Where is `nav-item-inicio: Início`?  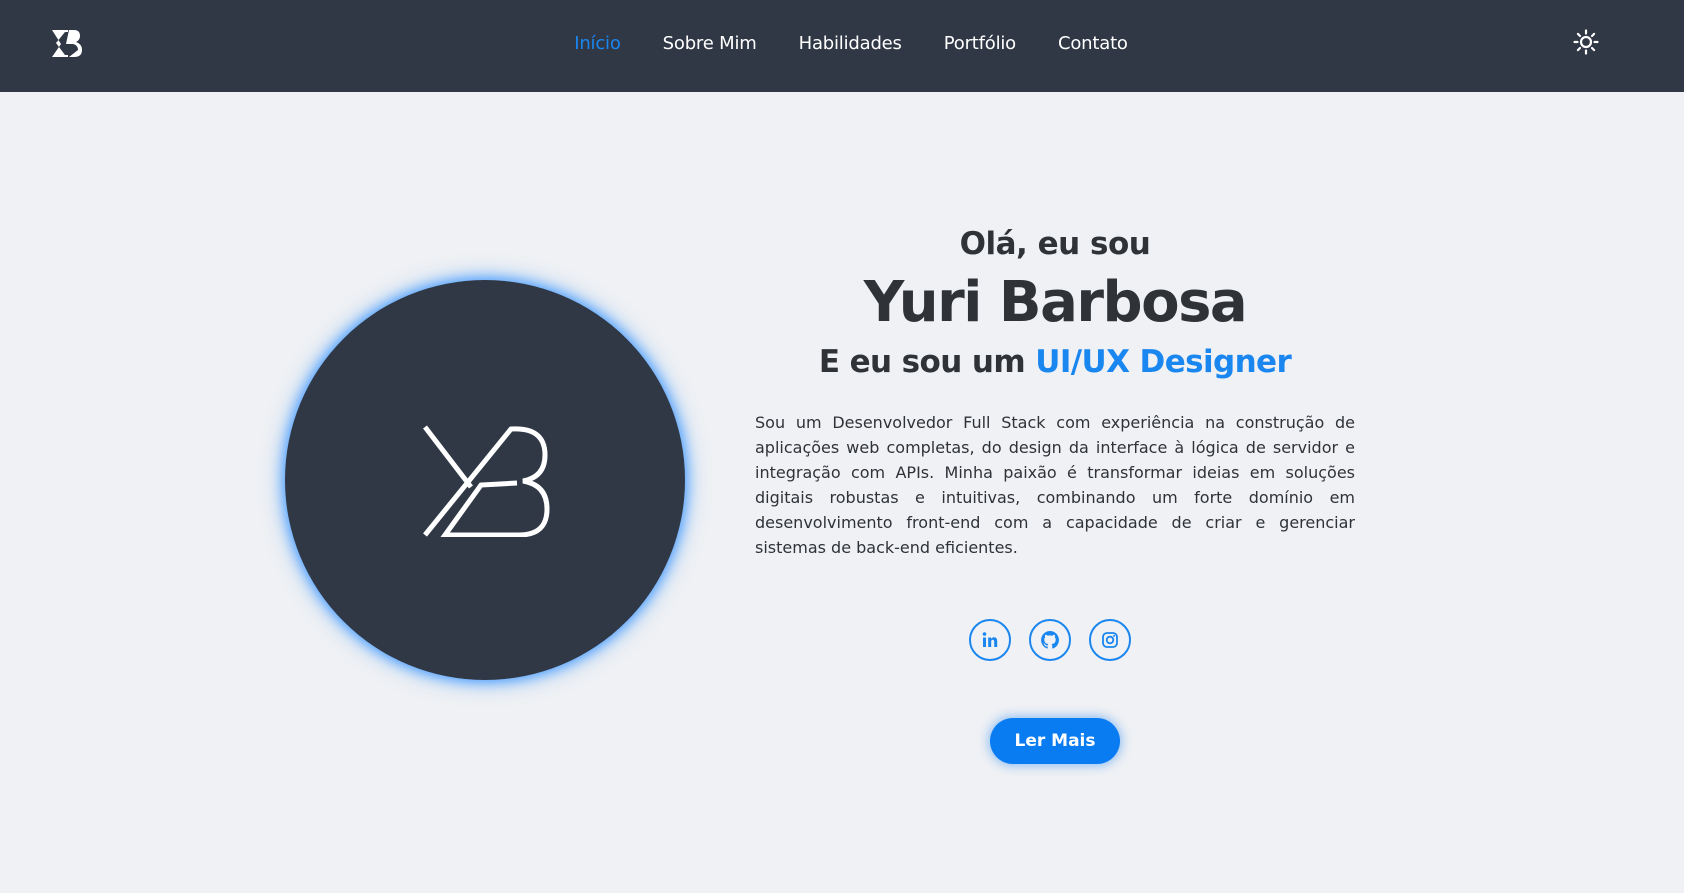 nav-item-inicio: Início is located at coordinates (597, 43).